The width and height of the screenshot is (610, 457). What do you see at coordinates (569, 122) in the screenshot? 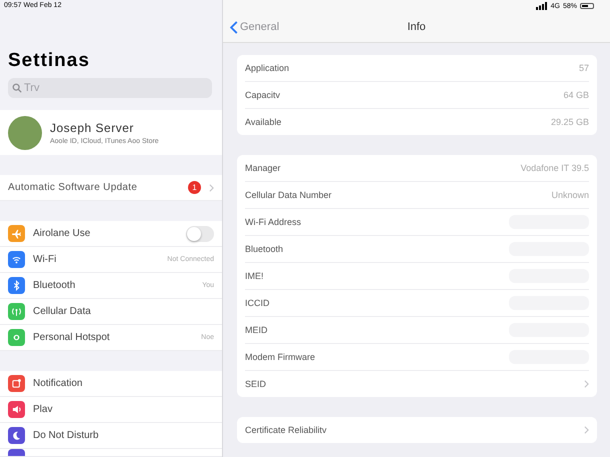
I see `row-value: 29.25 GB` at bounding box center [569, 122].